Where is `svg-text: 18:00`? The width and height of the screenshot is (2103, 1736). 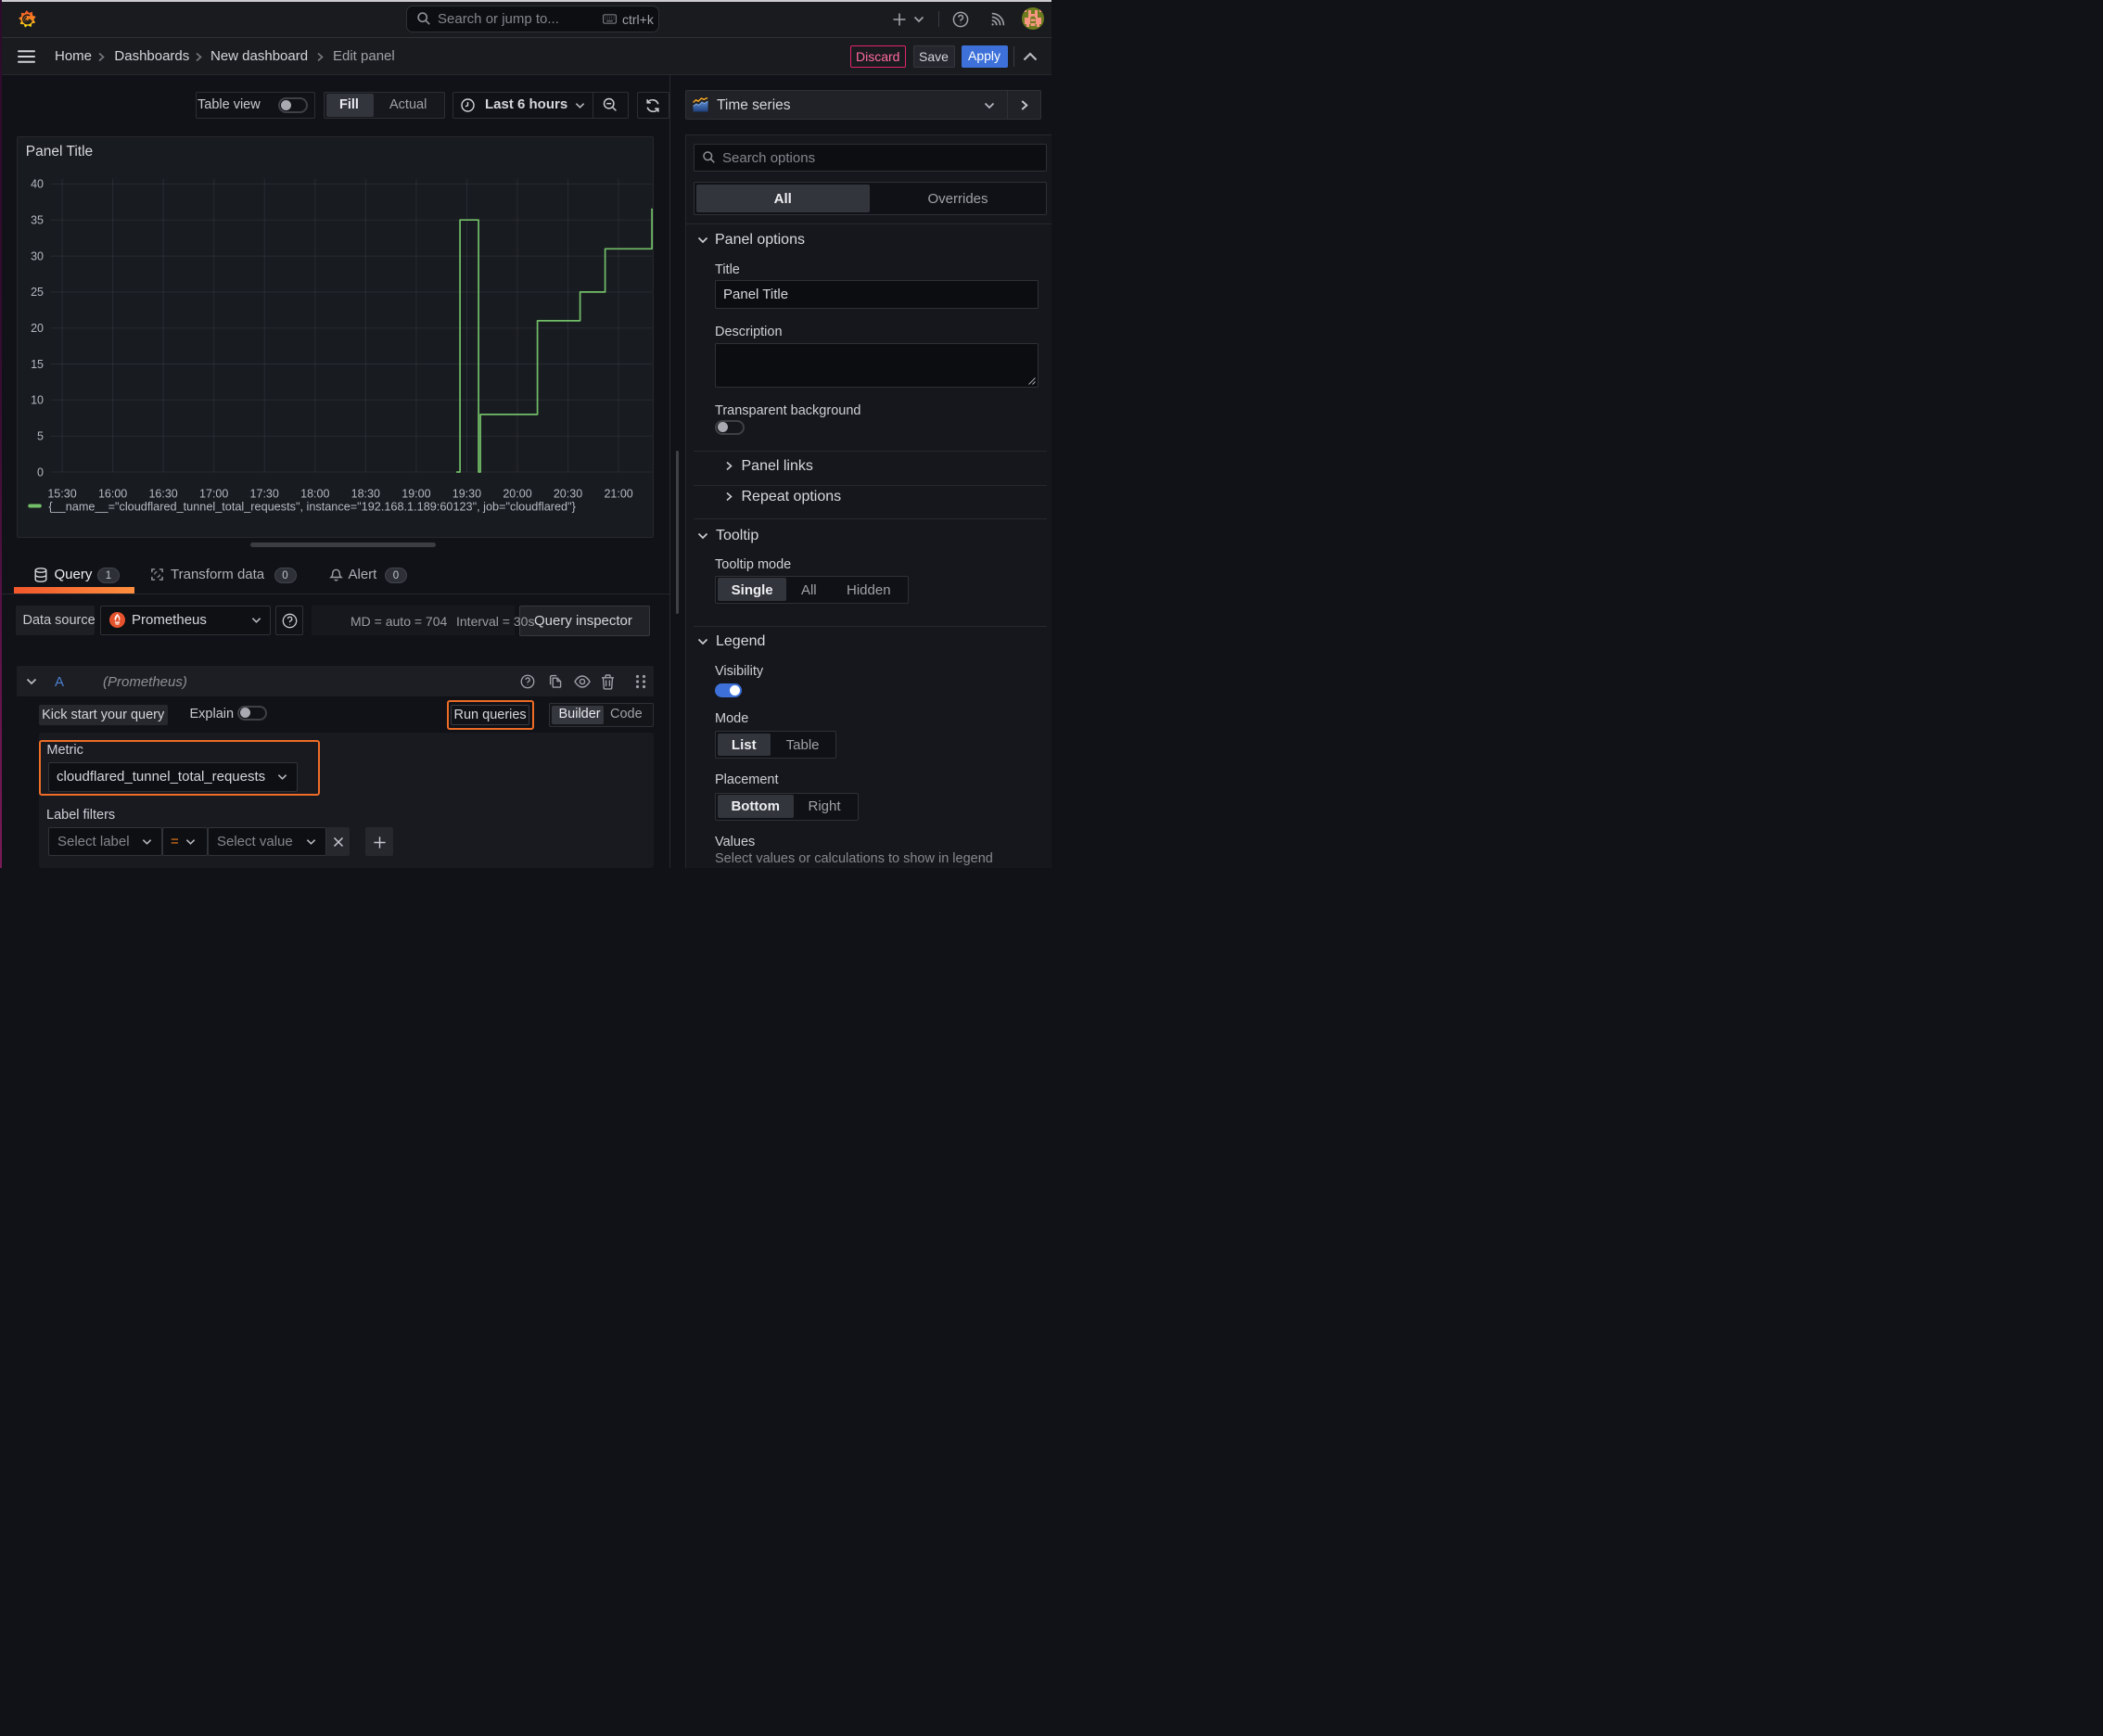
svg-text: 18:00 is located at coordinates (315, 494).